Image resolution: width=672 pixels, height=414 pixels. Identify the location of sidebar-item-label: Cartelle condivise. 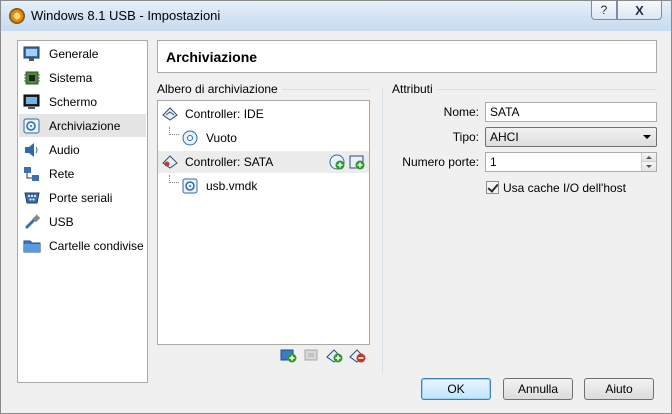
(96, 245).